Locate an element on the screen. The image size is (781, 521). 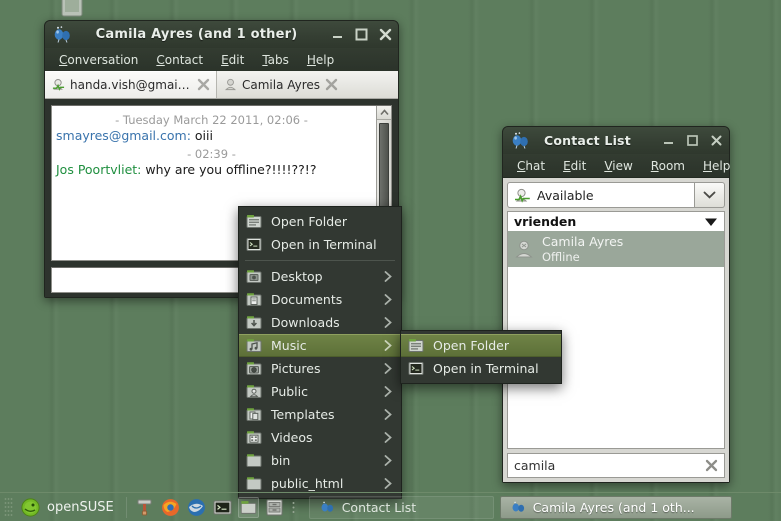
start-label: openSUSE is located at coordinates (80, 507).